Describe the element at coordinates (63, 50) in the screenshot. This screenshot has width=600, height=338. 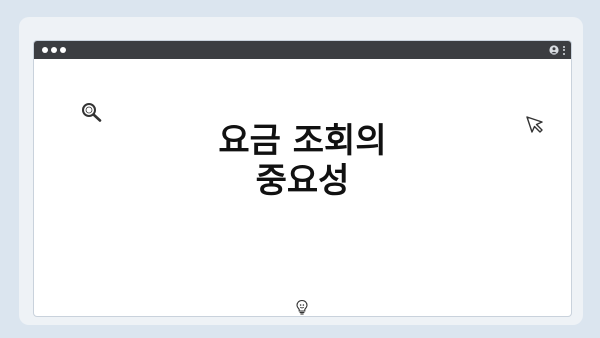
I see `maximize-button` at that location.